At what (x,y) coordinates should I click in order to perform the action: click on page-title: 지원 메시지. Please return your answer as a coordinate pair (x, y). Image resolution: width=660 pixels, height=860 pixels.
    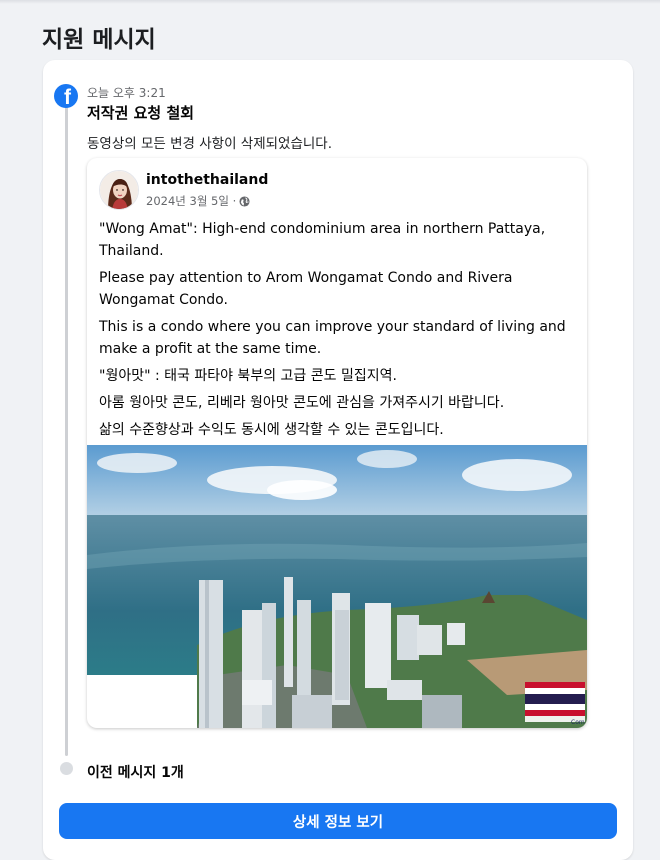
    Looking at the image, I should click on (99, 40).